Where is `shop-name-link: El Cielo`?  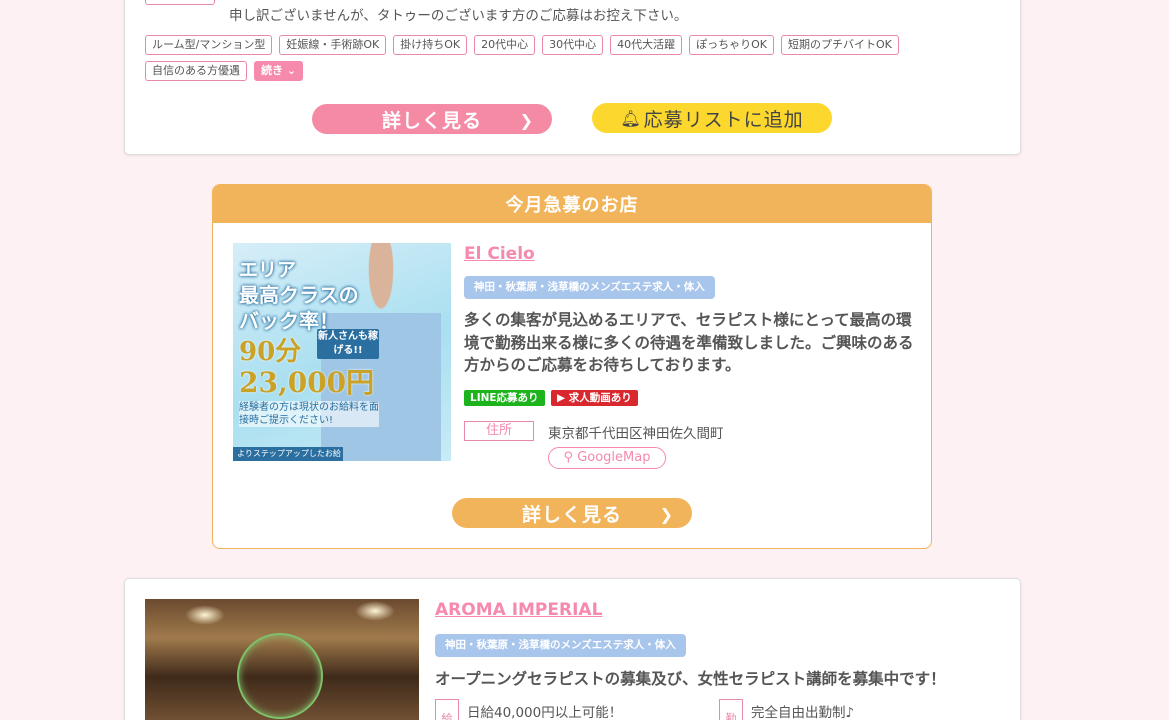 shop-name-link: El Cielo is located at coordinates (499, 254).